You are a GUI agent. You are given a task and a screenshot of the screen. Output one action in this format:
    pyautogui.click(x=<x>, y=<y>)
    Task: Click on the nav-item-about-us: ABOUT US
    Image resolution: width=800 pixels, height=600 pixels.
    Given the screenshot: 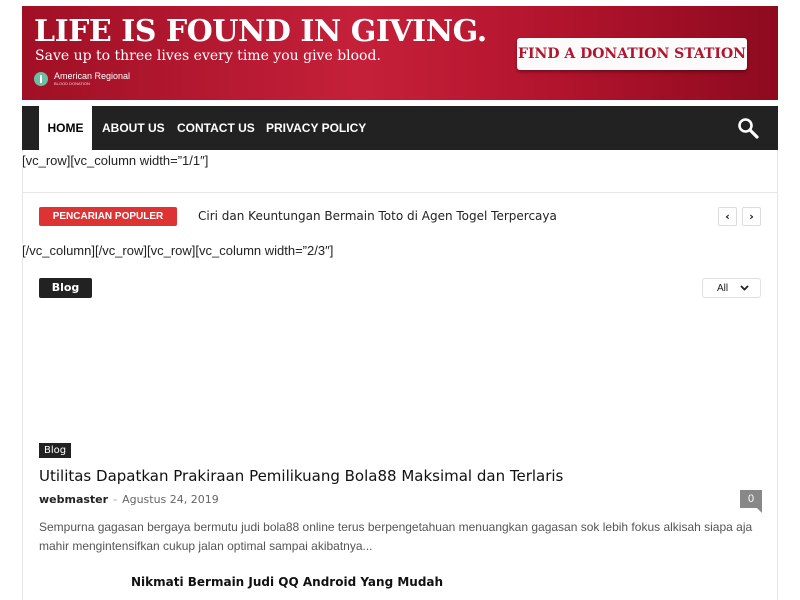 What is the action you would take?
    pyautogui.click(x=133, y=128)
    